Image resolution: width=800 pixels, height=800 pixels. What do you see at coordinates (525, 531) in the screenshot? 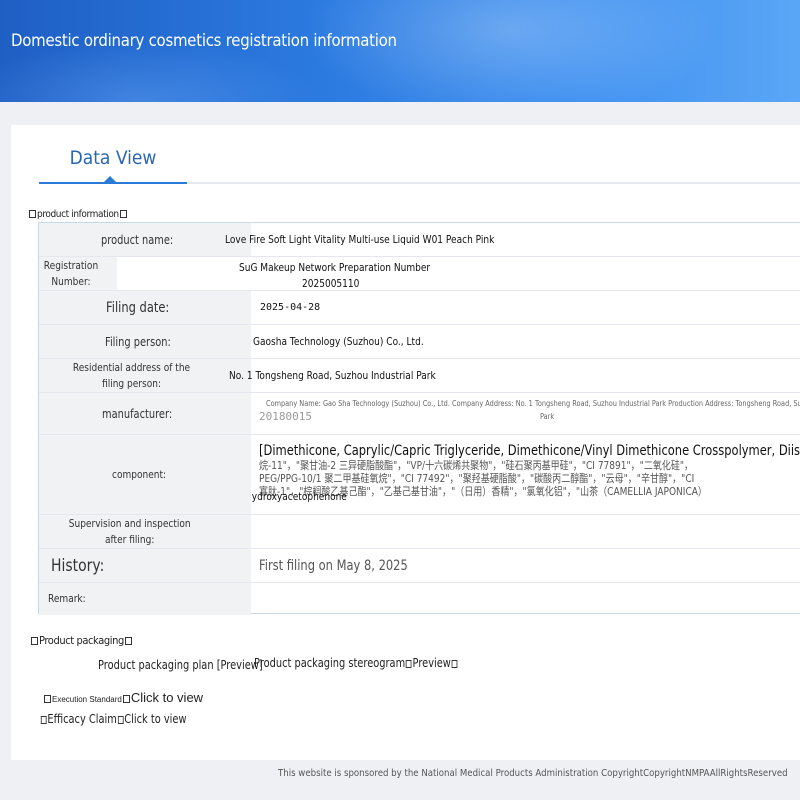
I see `supervision-value` at bounding box center [525, 531].